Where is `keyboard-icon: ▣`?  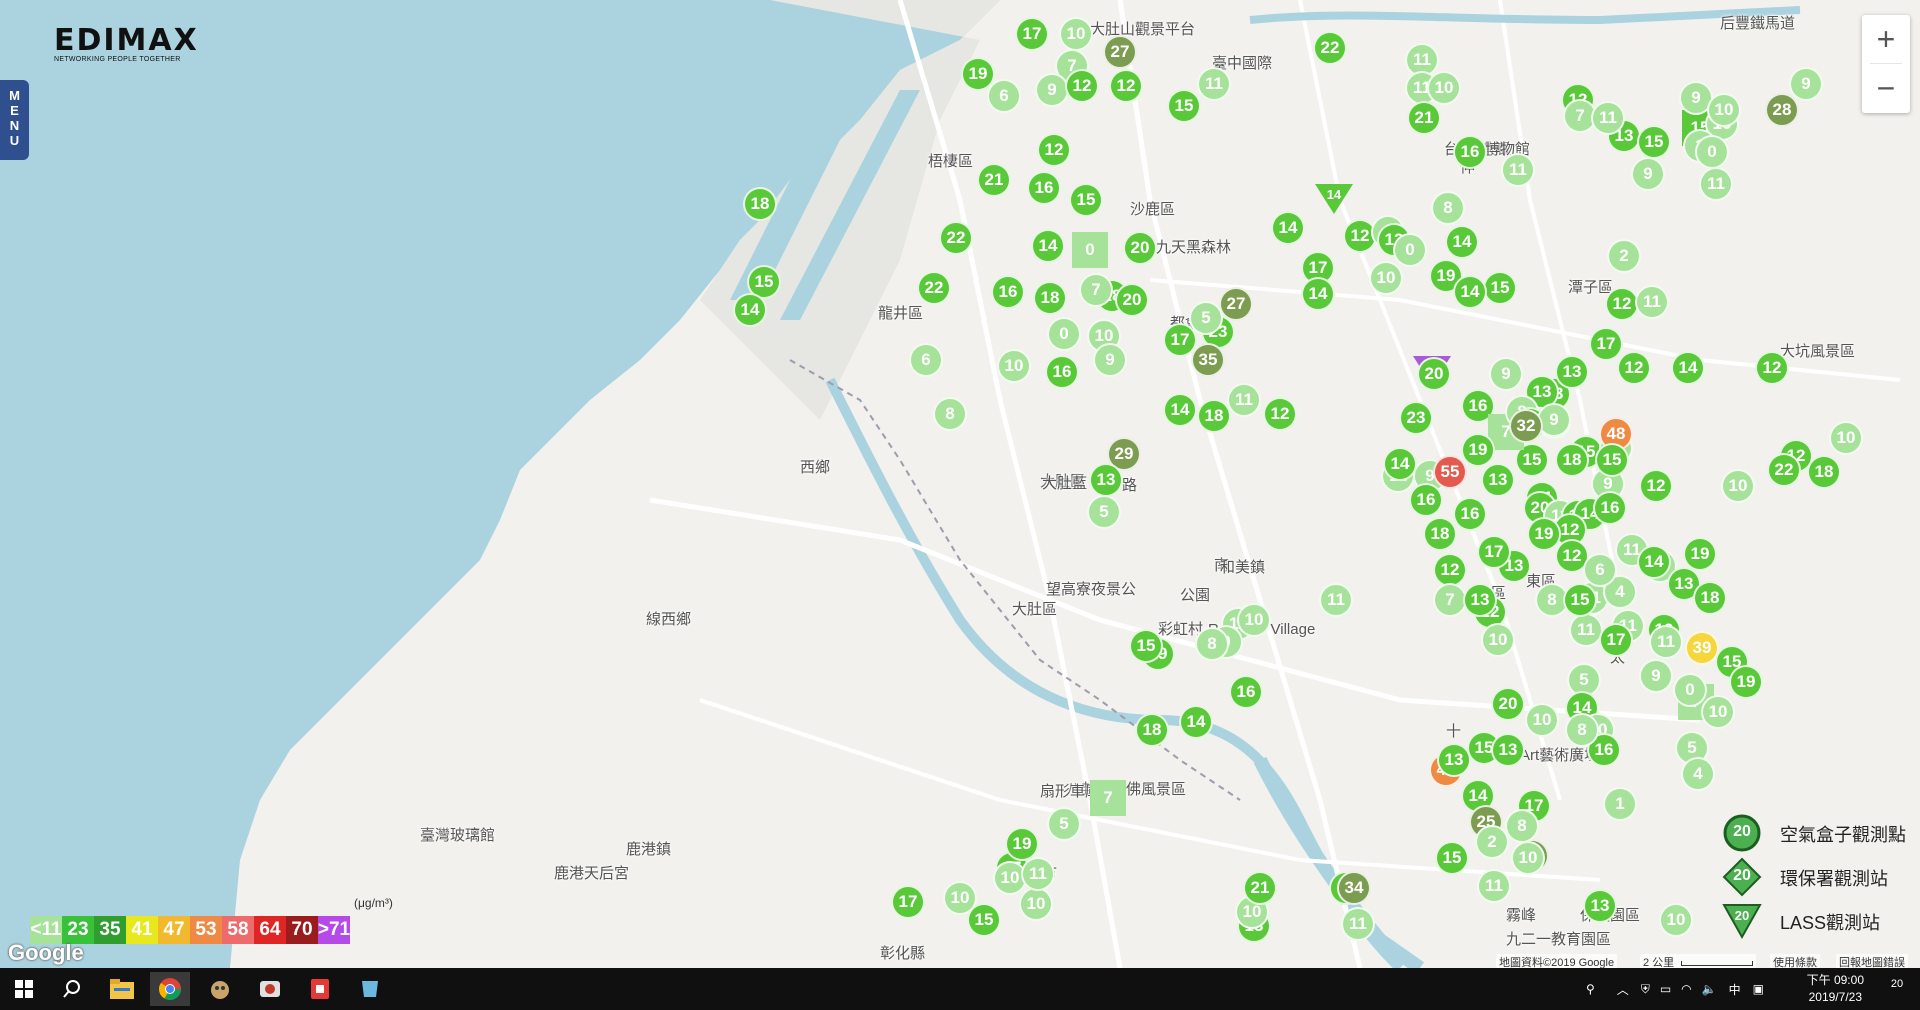
keyboard-icon: ▣ is located at coordinates (1758, 989).